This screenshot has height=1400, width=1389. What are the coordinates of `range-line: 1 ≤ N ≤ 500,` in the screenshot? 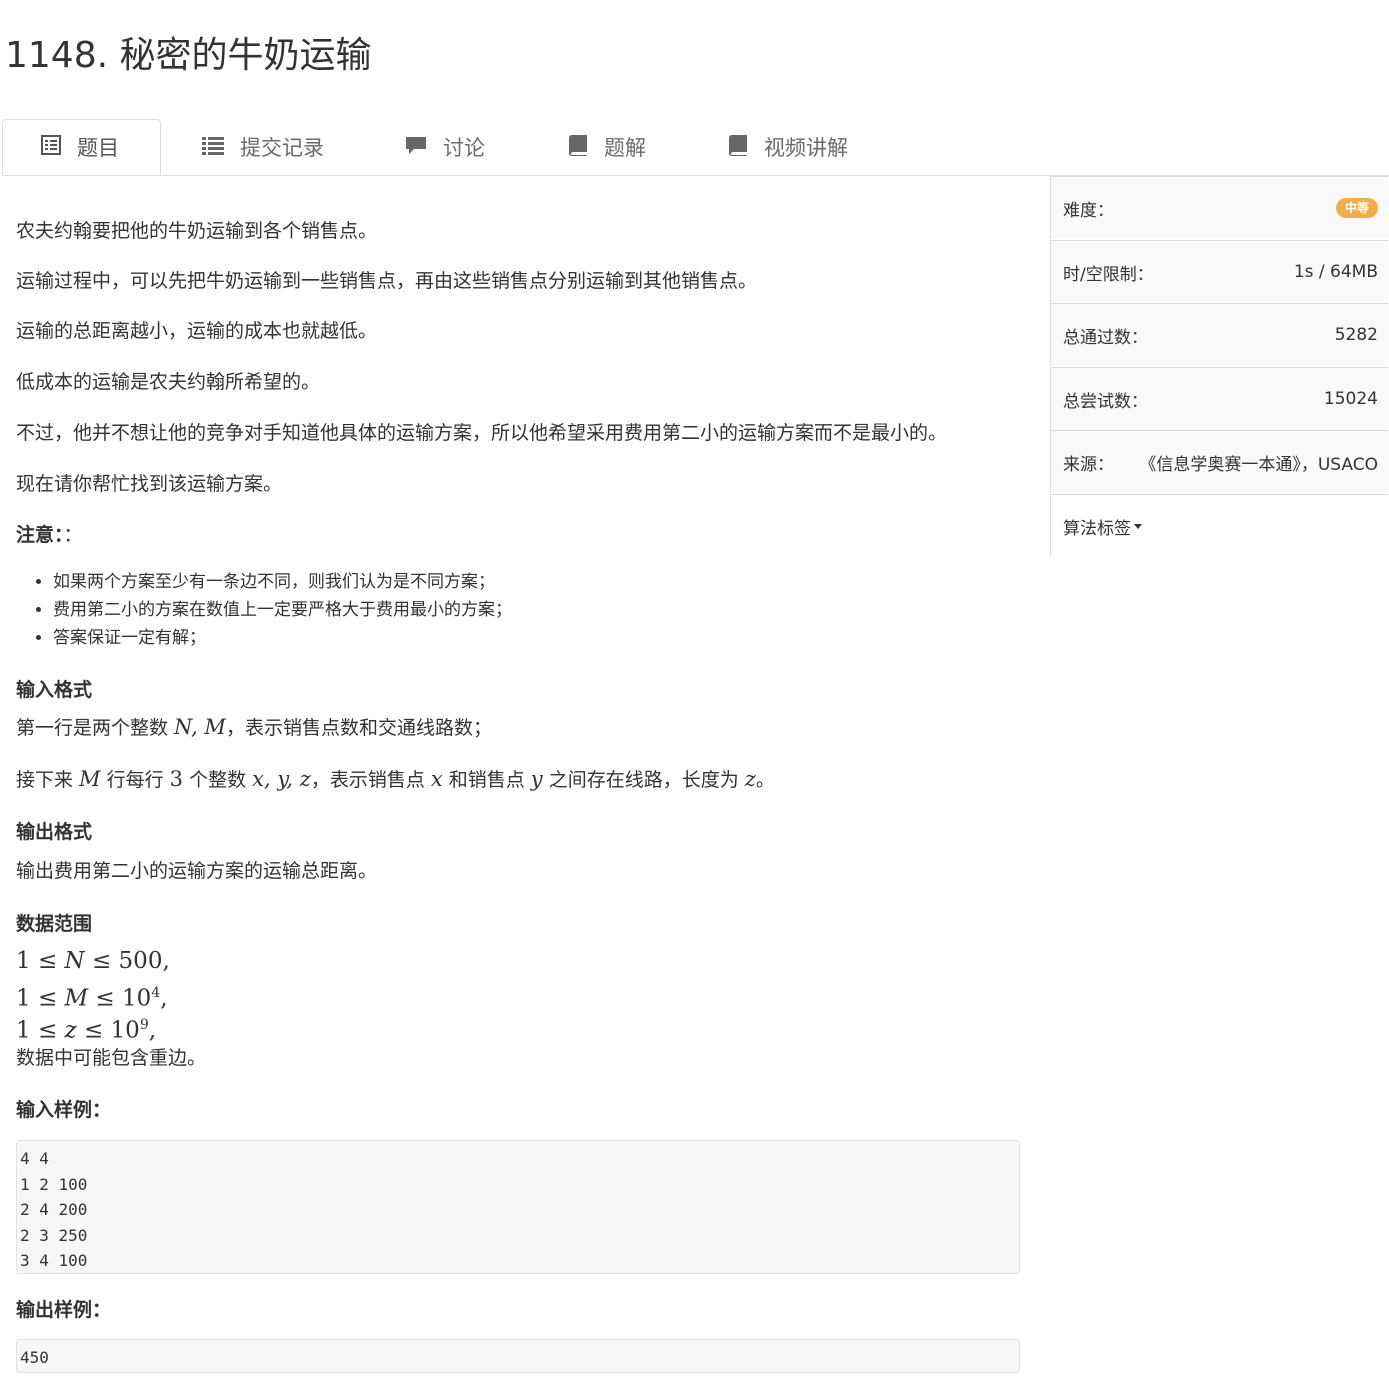 It's located at (93, 961).